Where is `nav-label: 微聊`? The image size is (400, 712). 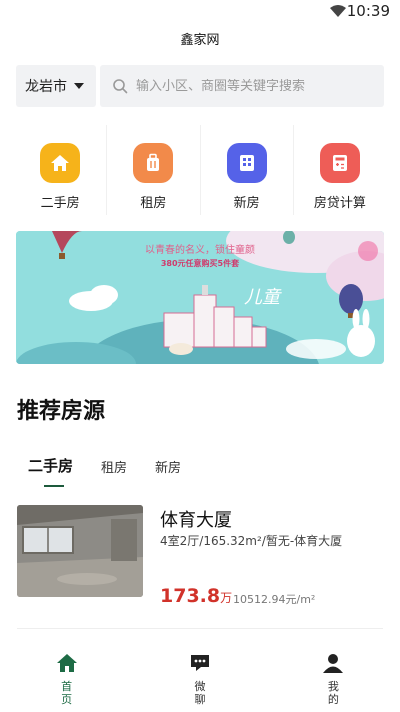
nav-label: 微聊 is located at coordinates (200, 693).